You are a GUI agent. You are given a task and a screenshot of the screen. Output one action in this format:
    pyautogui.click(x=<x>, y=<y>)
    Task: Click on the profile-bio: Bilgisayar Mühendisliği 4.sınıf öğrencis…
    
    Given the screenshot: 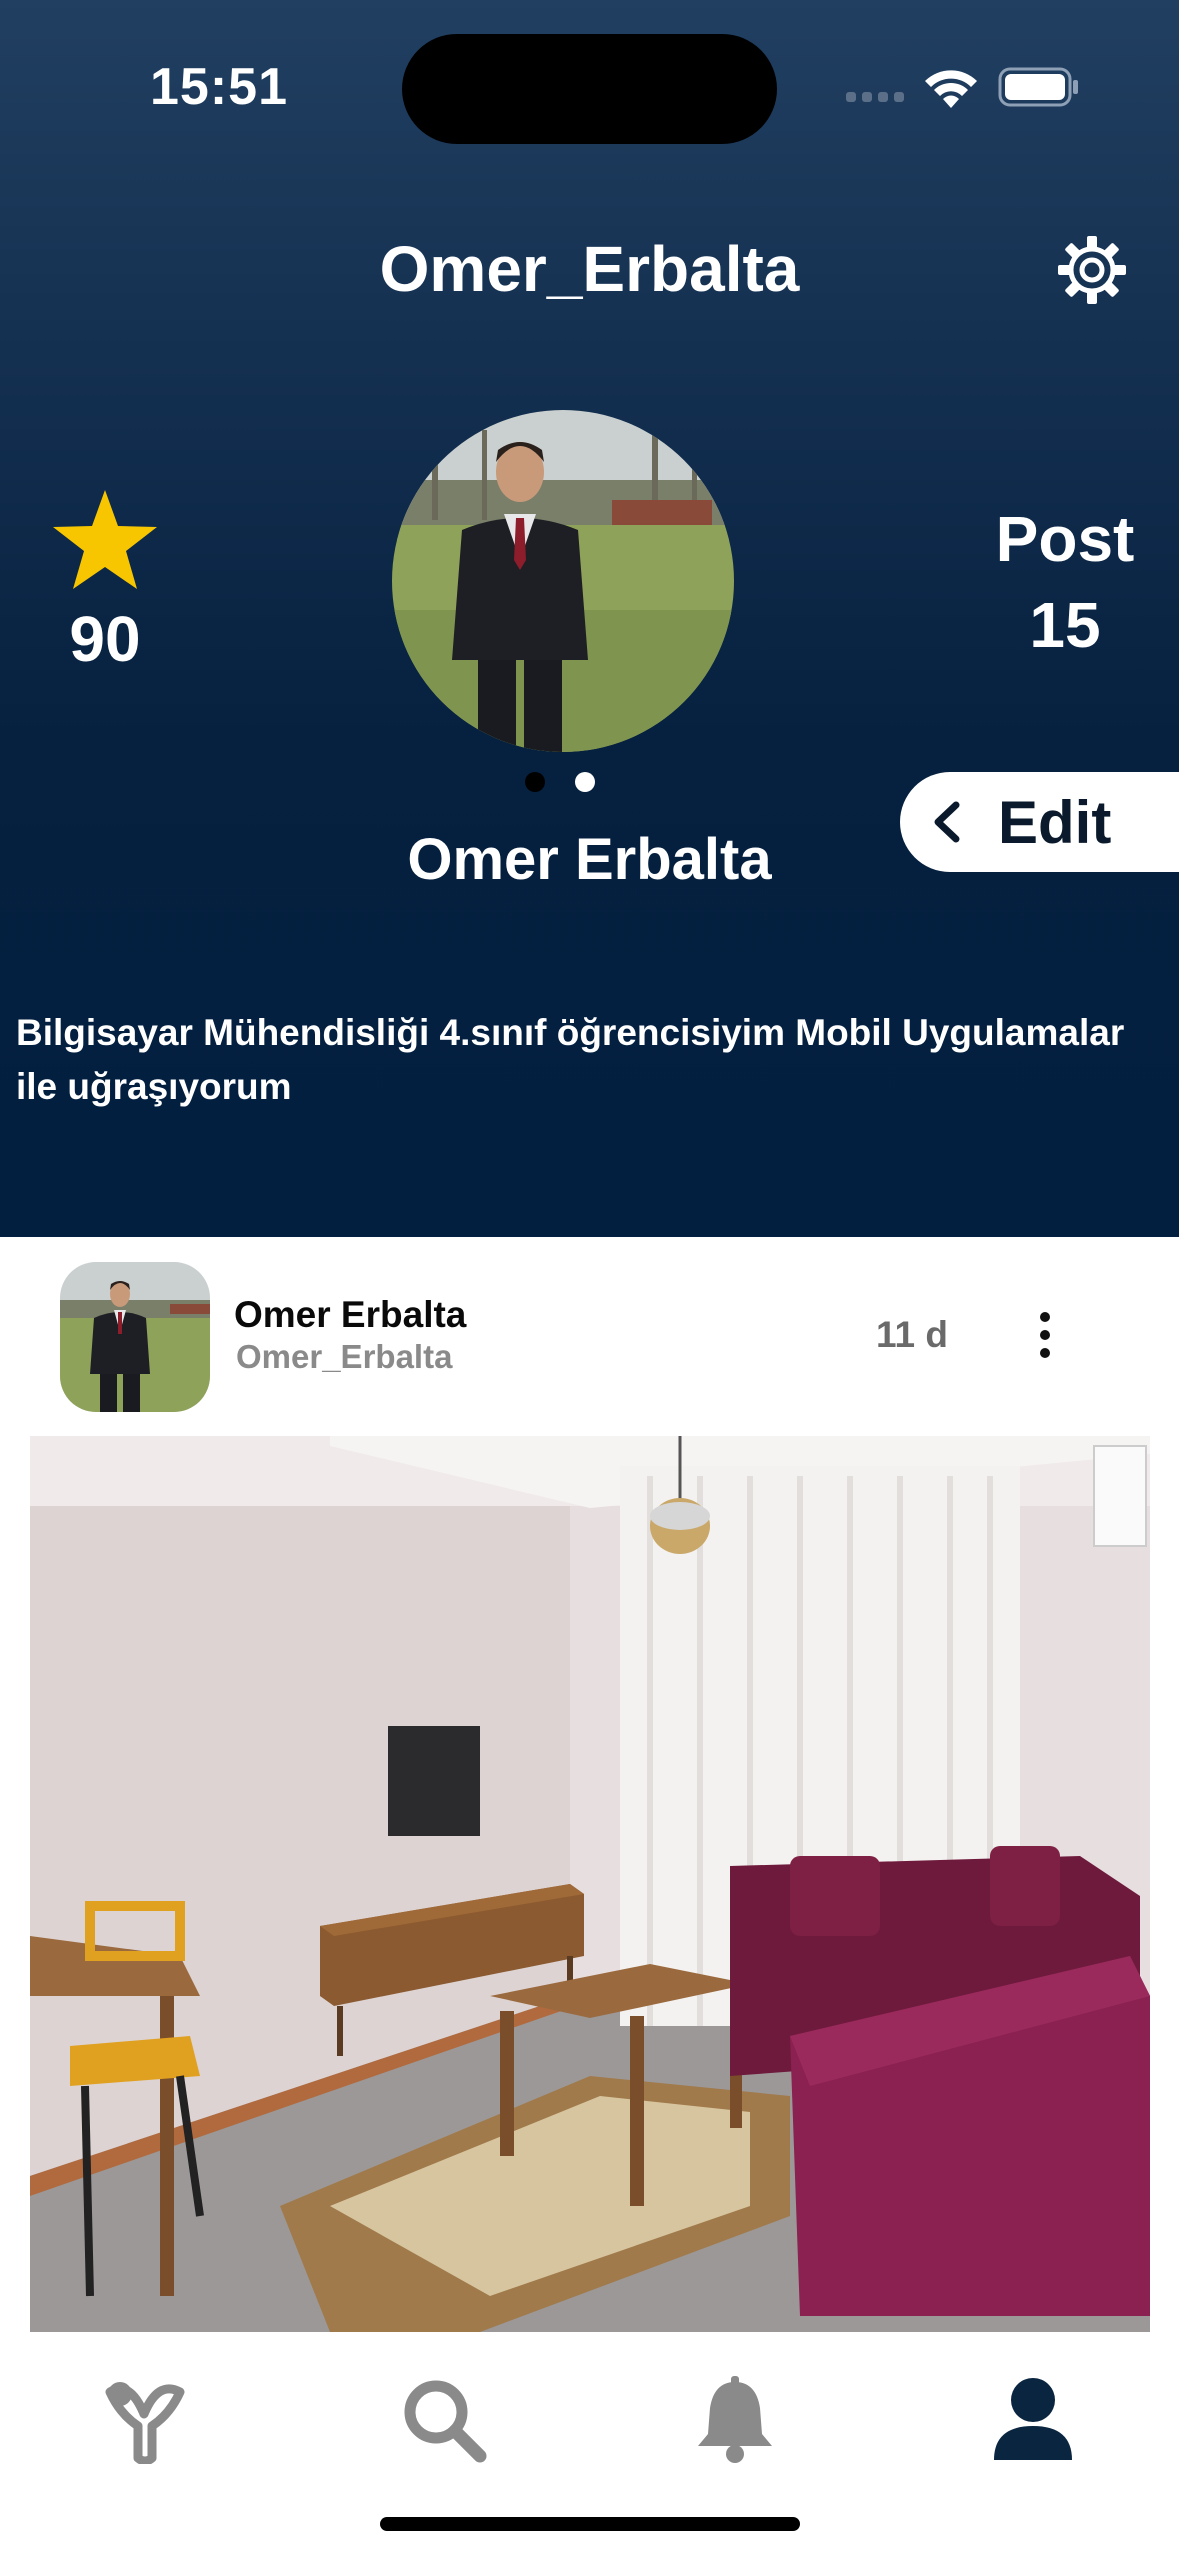 What is the action you would take?
    pyautogui.click(x=570, y=1059)
    